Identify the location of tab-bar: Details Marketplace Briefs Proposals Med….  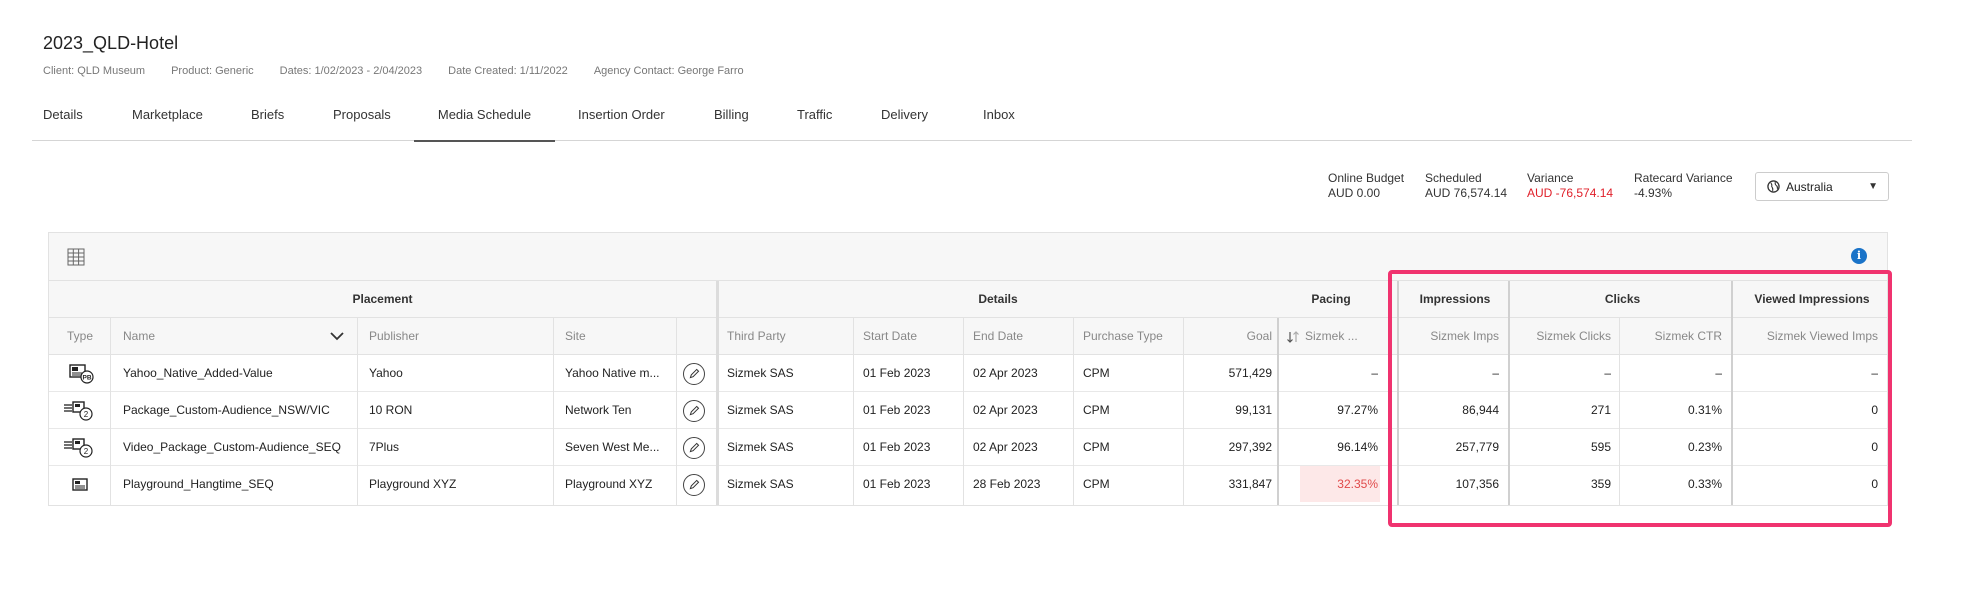
(972, 123).